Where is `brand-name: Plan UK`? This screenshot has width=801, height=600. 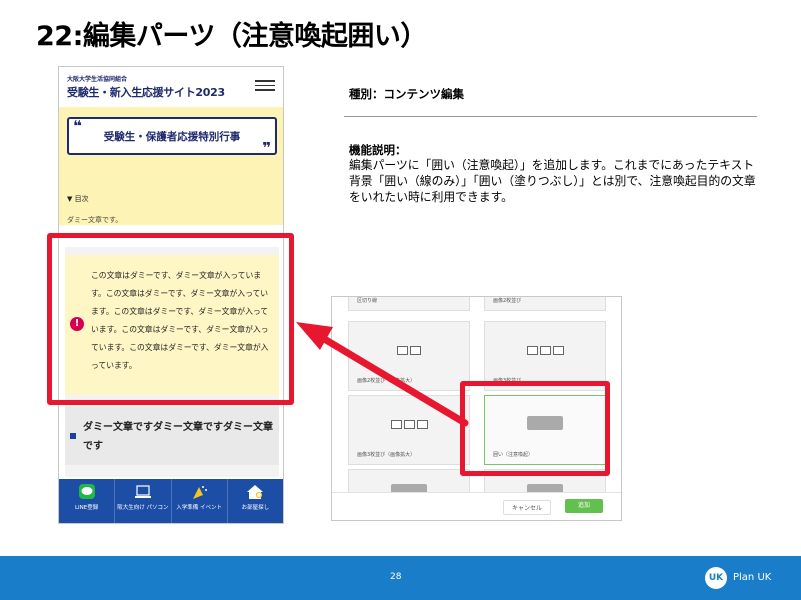
brand-name: Plan UK is located at coordinates (752, 577).